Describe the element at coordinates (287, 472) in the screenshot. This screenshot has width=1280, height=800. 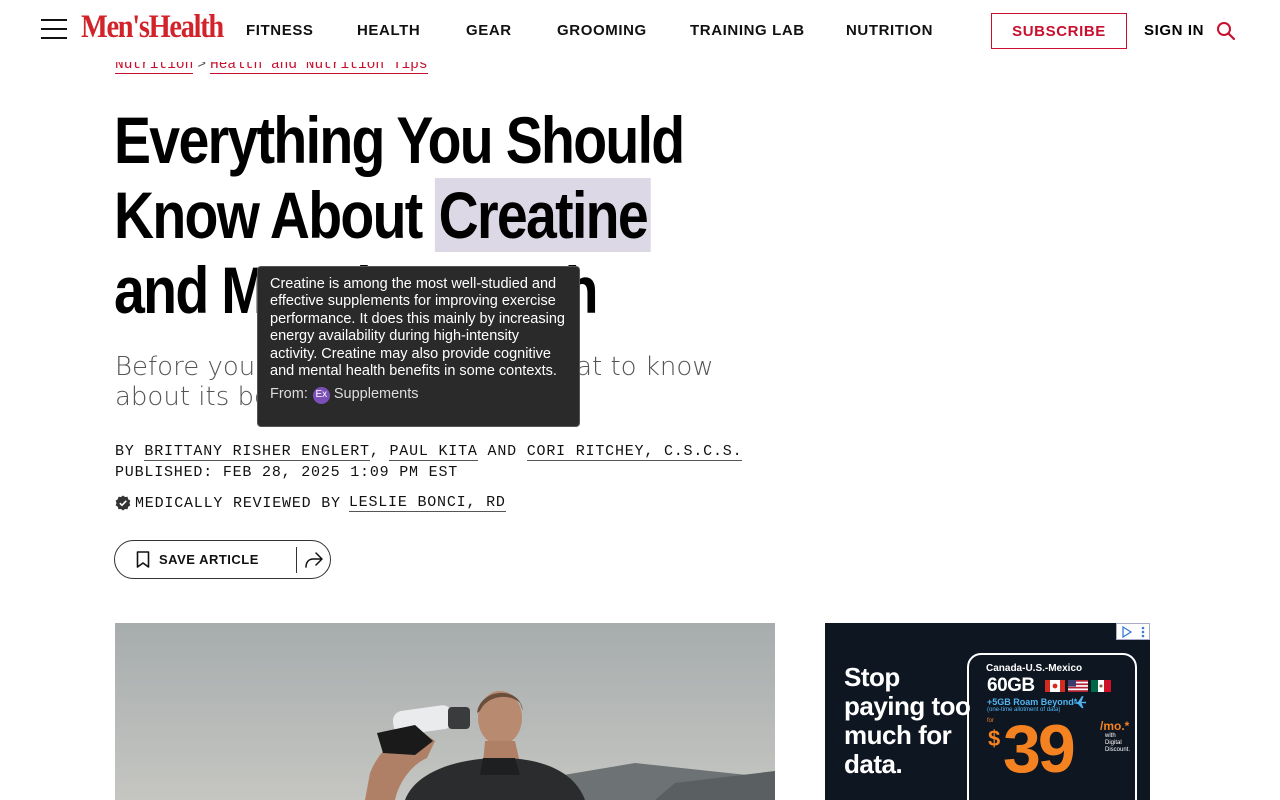
I see `publish-date: PUBLISHED: FEB 28, 2025 1:09 PM EST` at that location.